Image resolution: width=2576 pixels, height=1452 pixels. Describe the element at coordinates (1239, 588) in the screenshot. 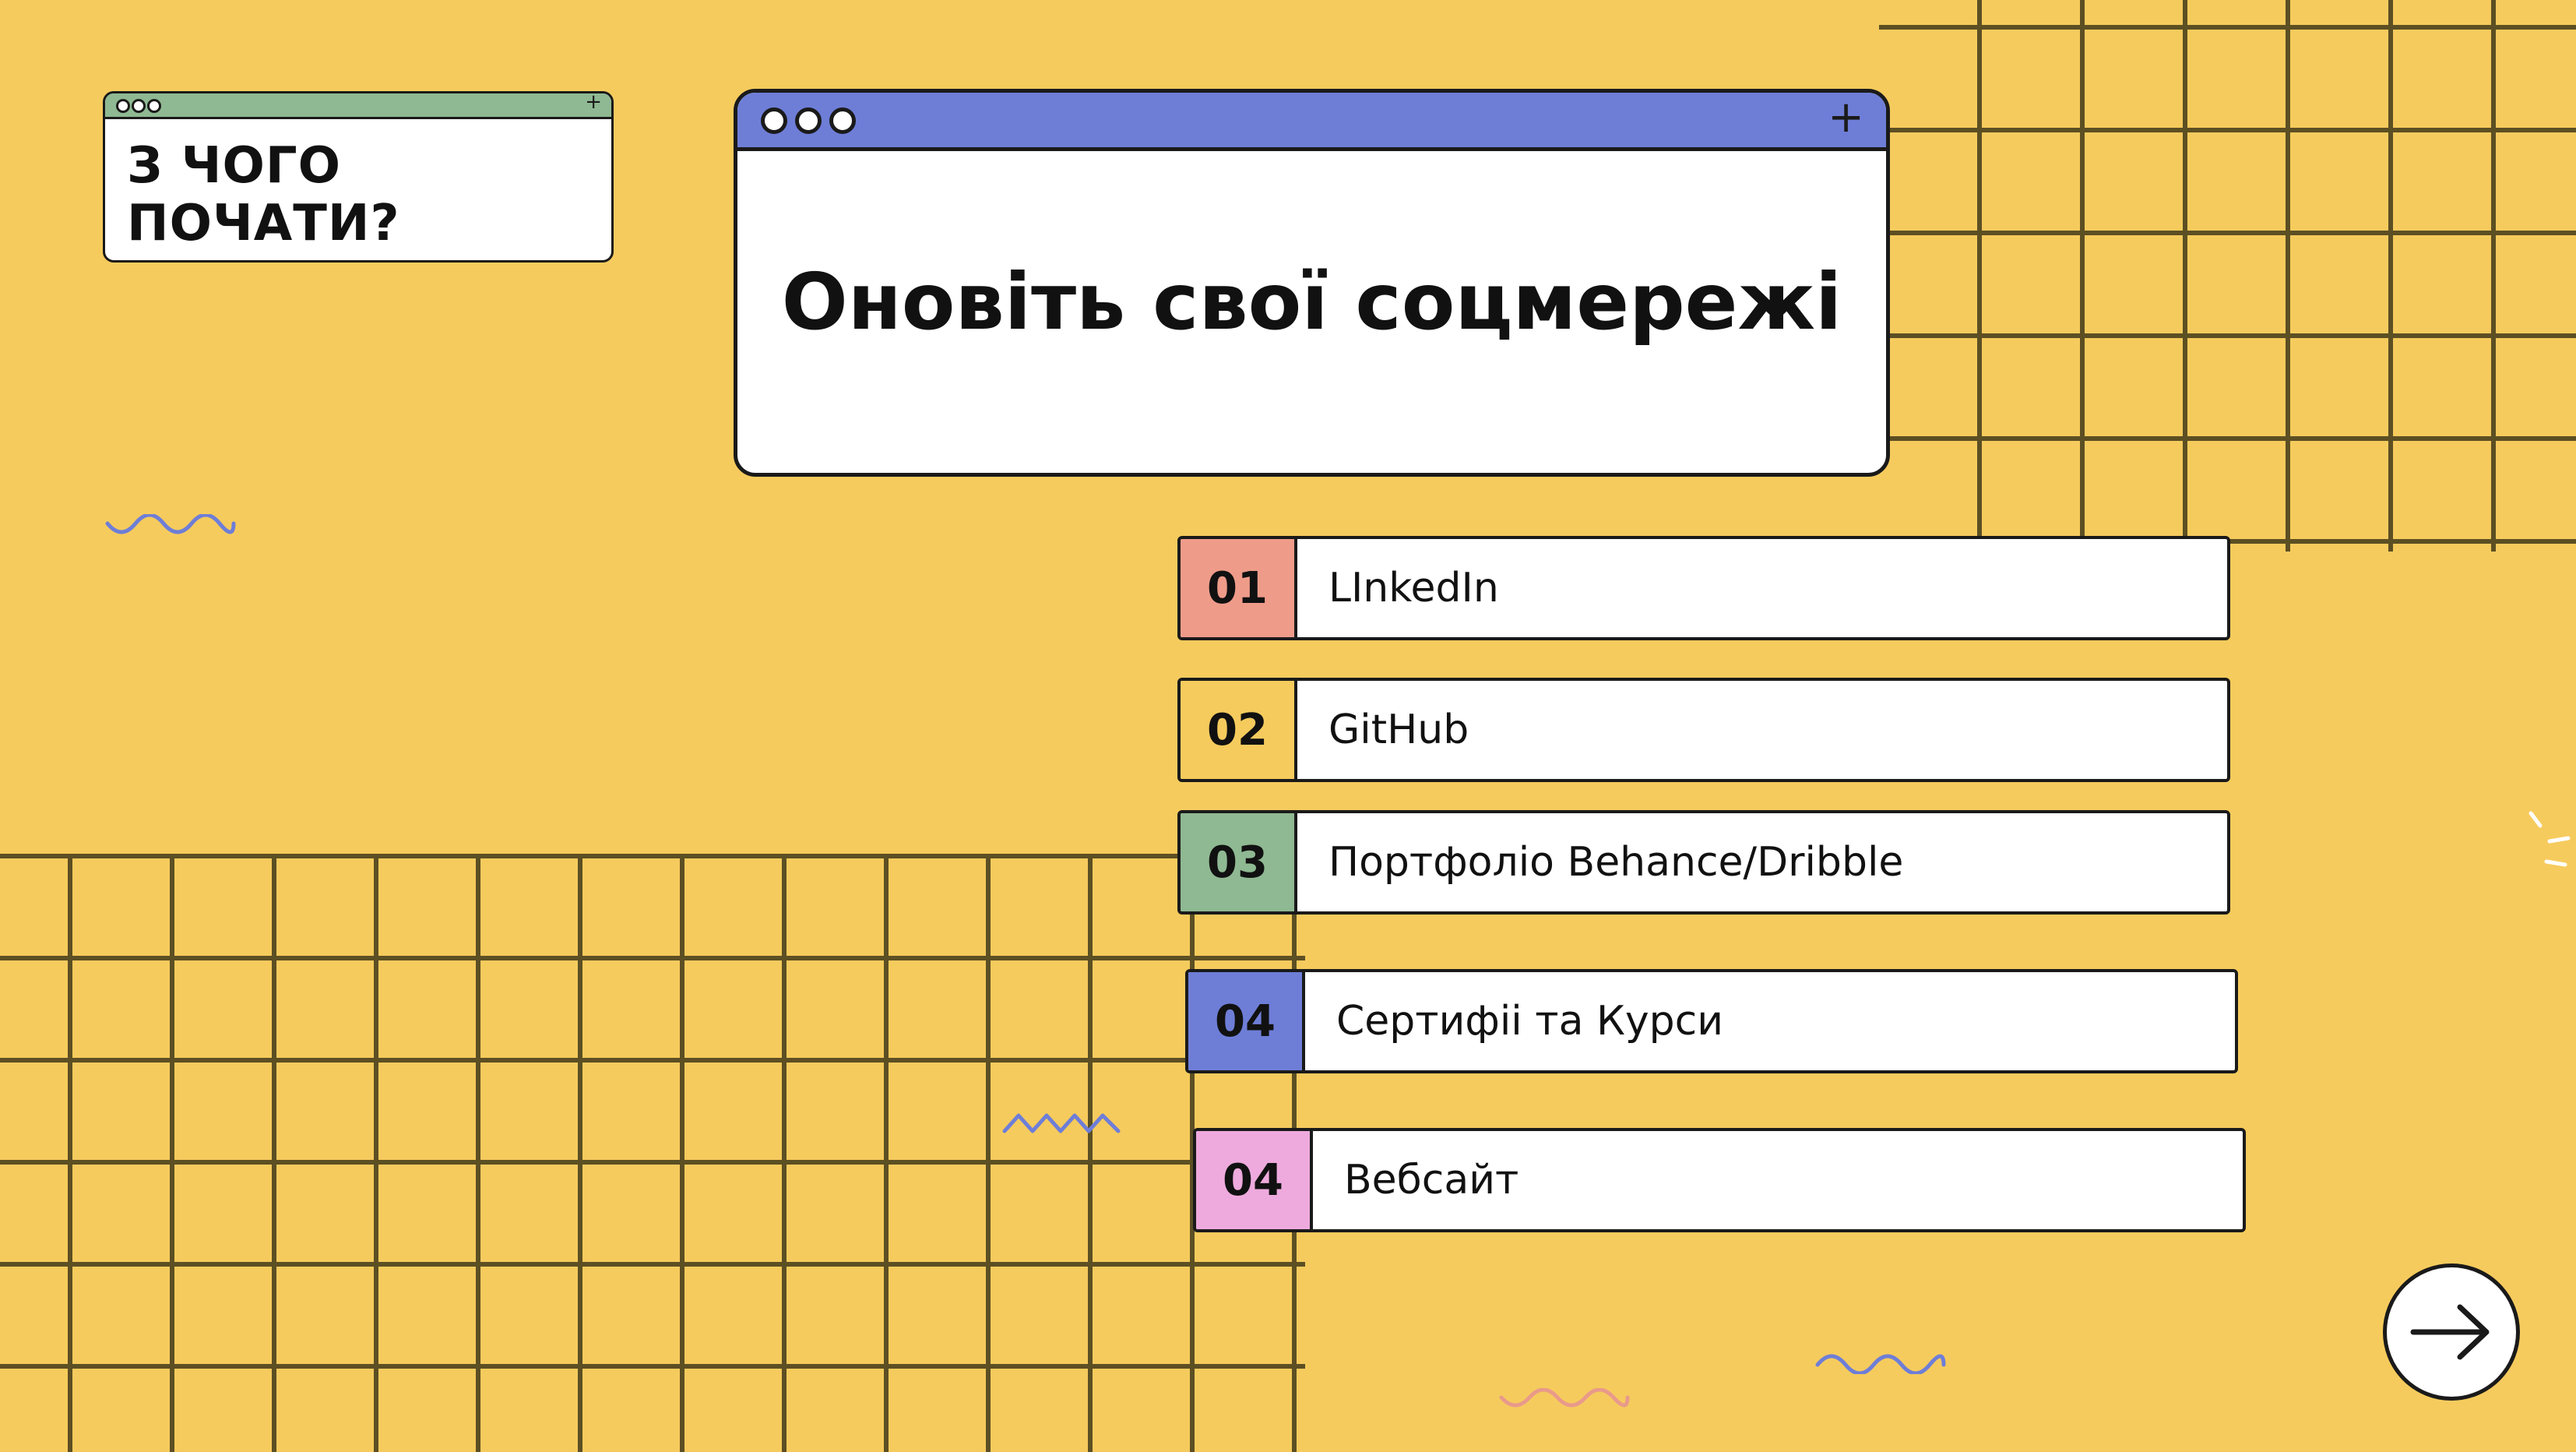

I see `list-item-number: 01` at that location.